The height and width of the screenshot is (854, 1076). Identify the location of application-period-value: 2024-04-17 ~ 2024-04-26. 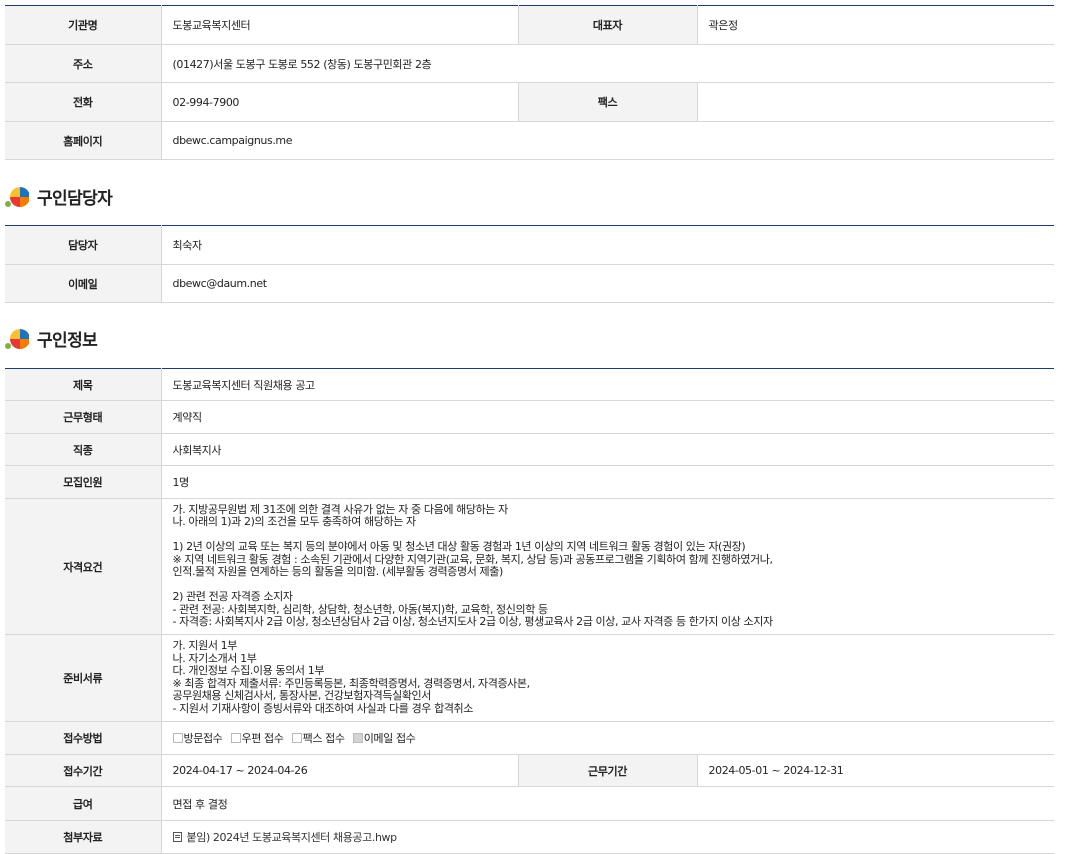
(340, 770).